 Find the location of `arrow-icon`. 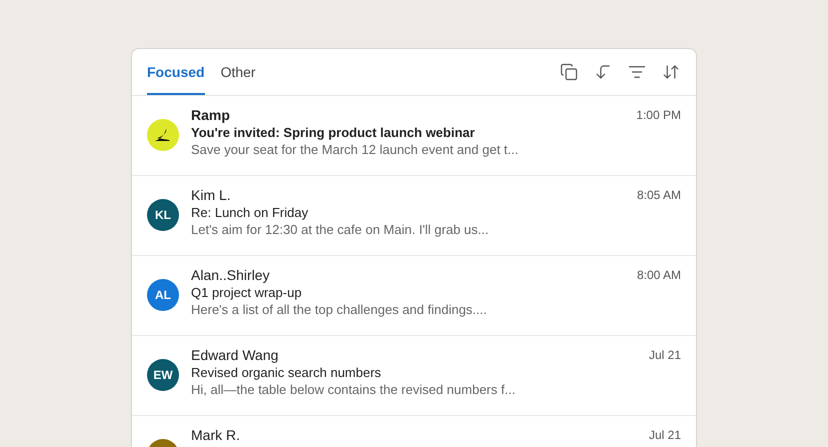

arrow-icon is located at coordinates (603, 72).